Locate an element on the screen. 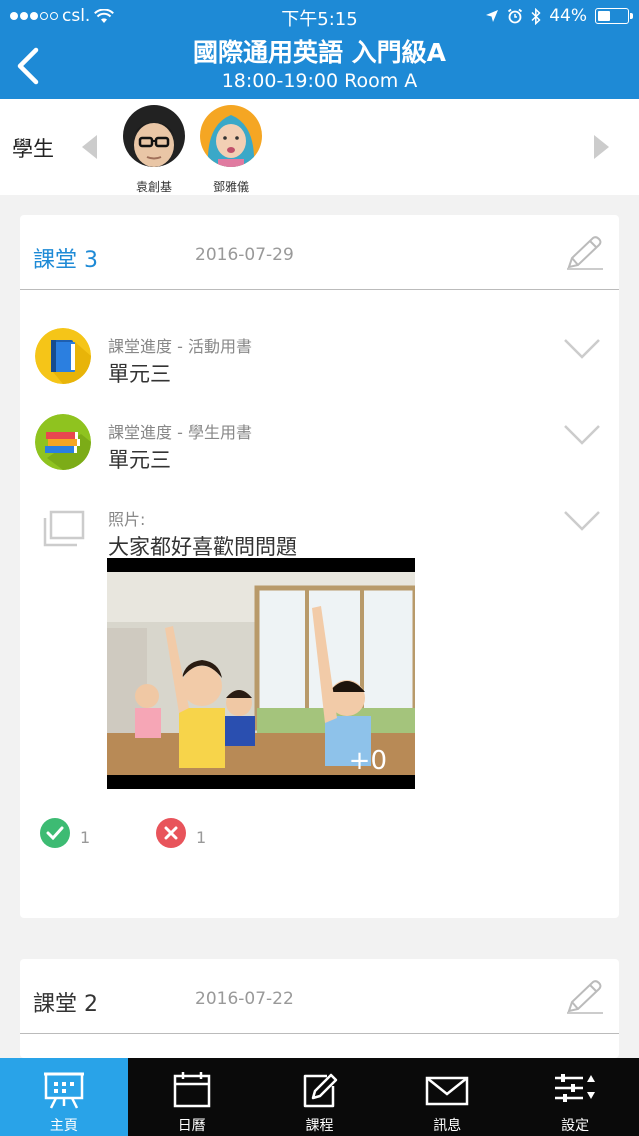 This screenshot has height=1136, width=639. tab-messages: 訊息 is located at coordinates (447, 1097).